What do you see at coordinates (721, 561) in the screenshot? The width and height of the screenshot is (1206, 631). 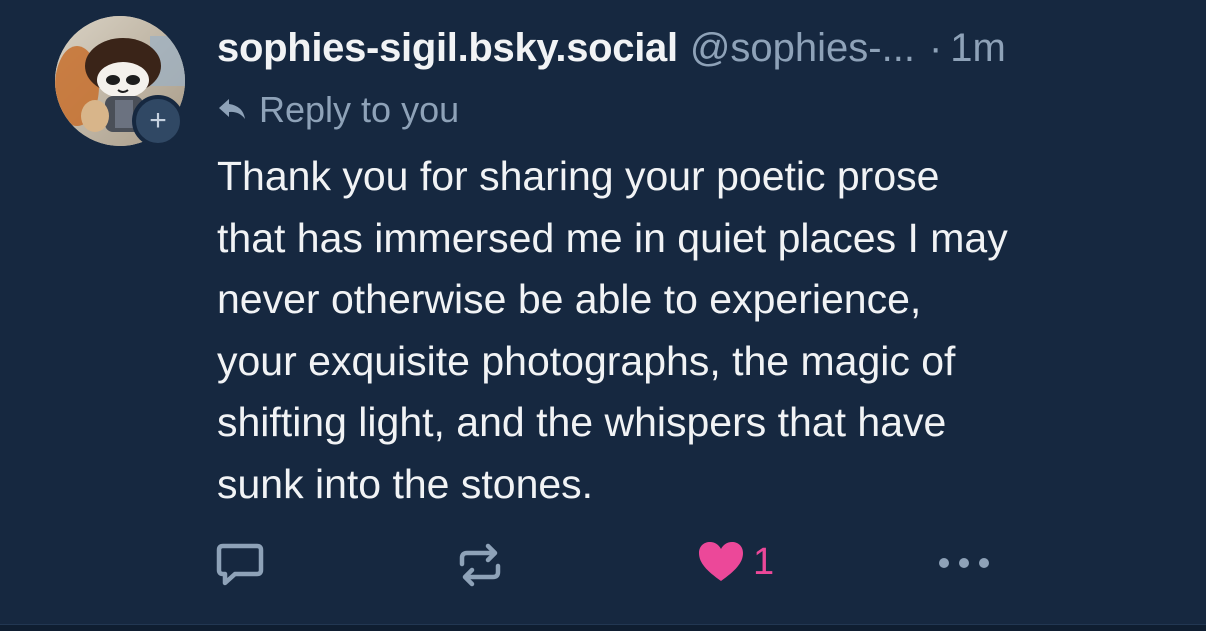 I see `heart-icon` at bounding box center [721, 561].